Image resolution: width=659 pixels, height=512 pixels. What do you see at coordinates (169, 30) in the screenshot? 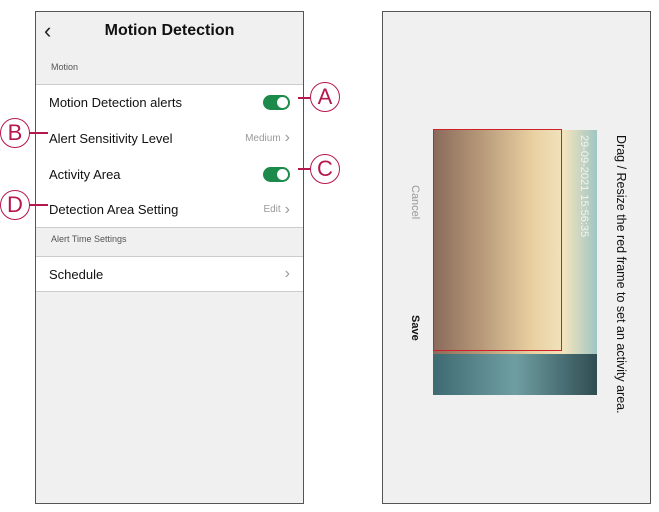
I see `page-title: Motion Detection` at bounding box center [169, 30].